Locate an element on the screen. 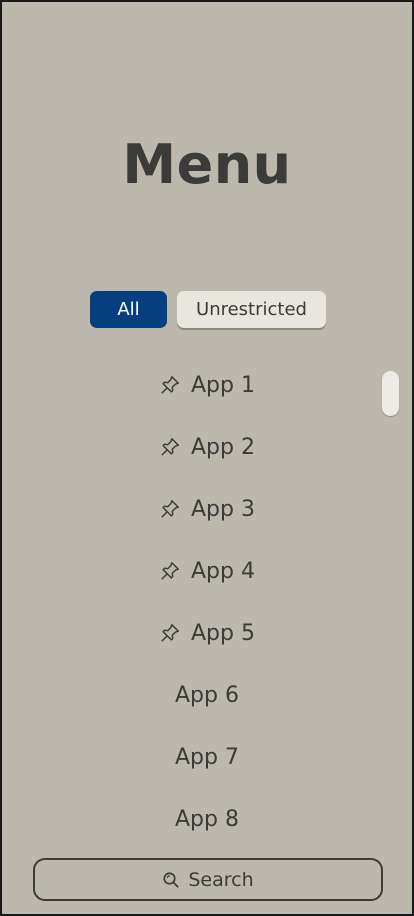 This screenshot has height=916, width=414. app-item-5: App 5 is located at coordinates (207, 633).